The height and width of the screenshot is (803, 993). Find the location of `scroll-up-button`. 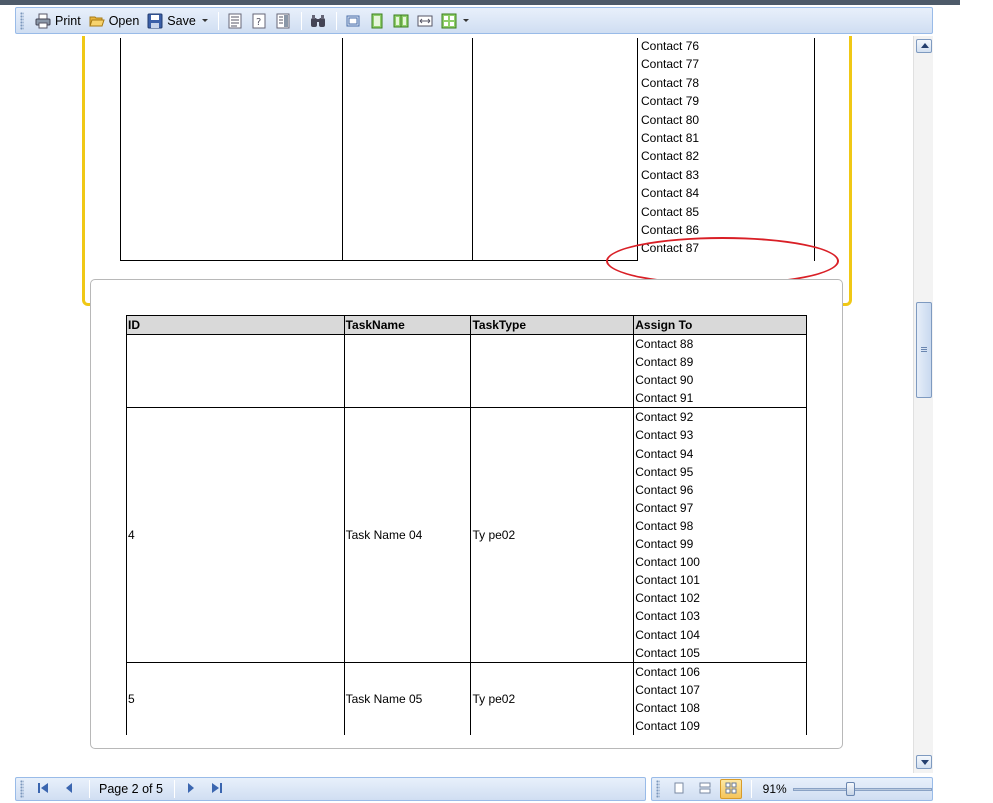

scroll-up-button is located at coordinates (924, 46).